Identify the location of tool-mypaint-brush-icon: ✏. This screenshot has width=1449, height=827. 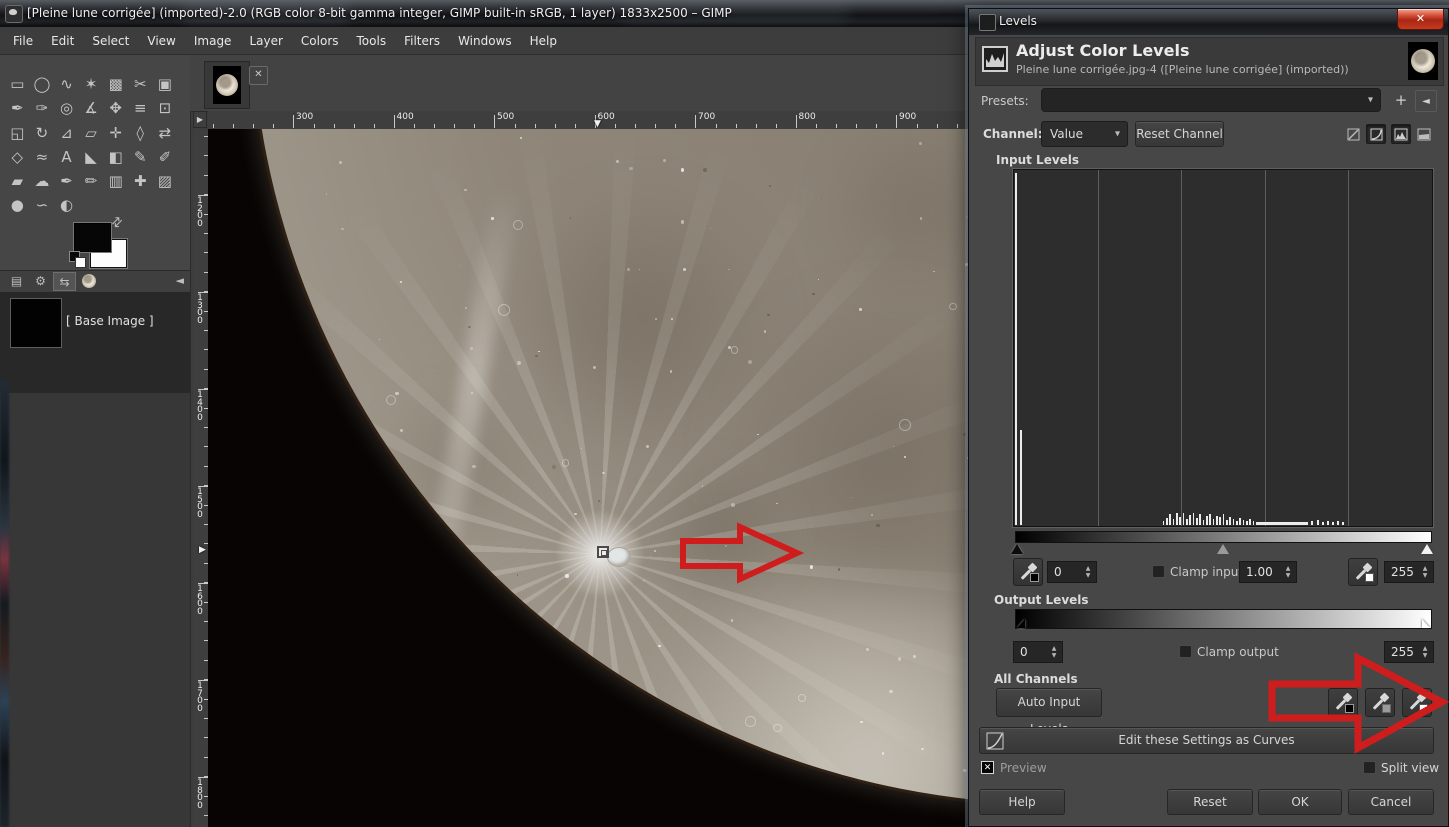
(91, 181).